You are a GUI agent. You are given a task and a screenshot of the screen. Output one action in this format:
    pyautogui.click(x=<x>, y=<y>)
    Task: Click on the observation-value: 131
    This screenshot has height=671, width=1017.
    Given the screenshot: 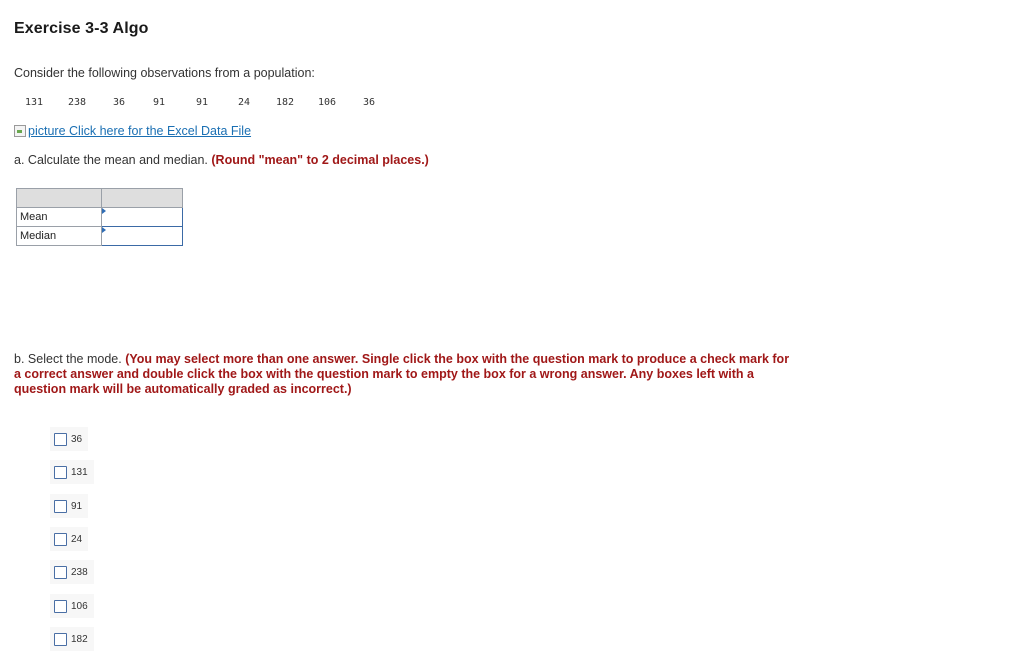 What is the action you would take?
    pyautogui.click(x=34, y=102)
    